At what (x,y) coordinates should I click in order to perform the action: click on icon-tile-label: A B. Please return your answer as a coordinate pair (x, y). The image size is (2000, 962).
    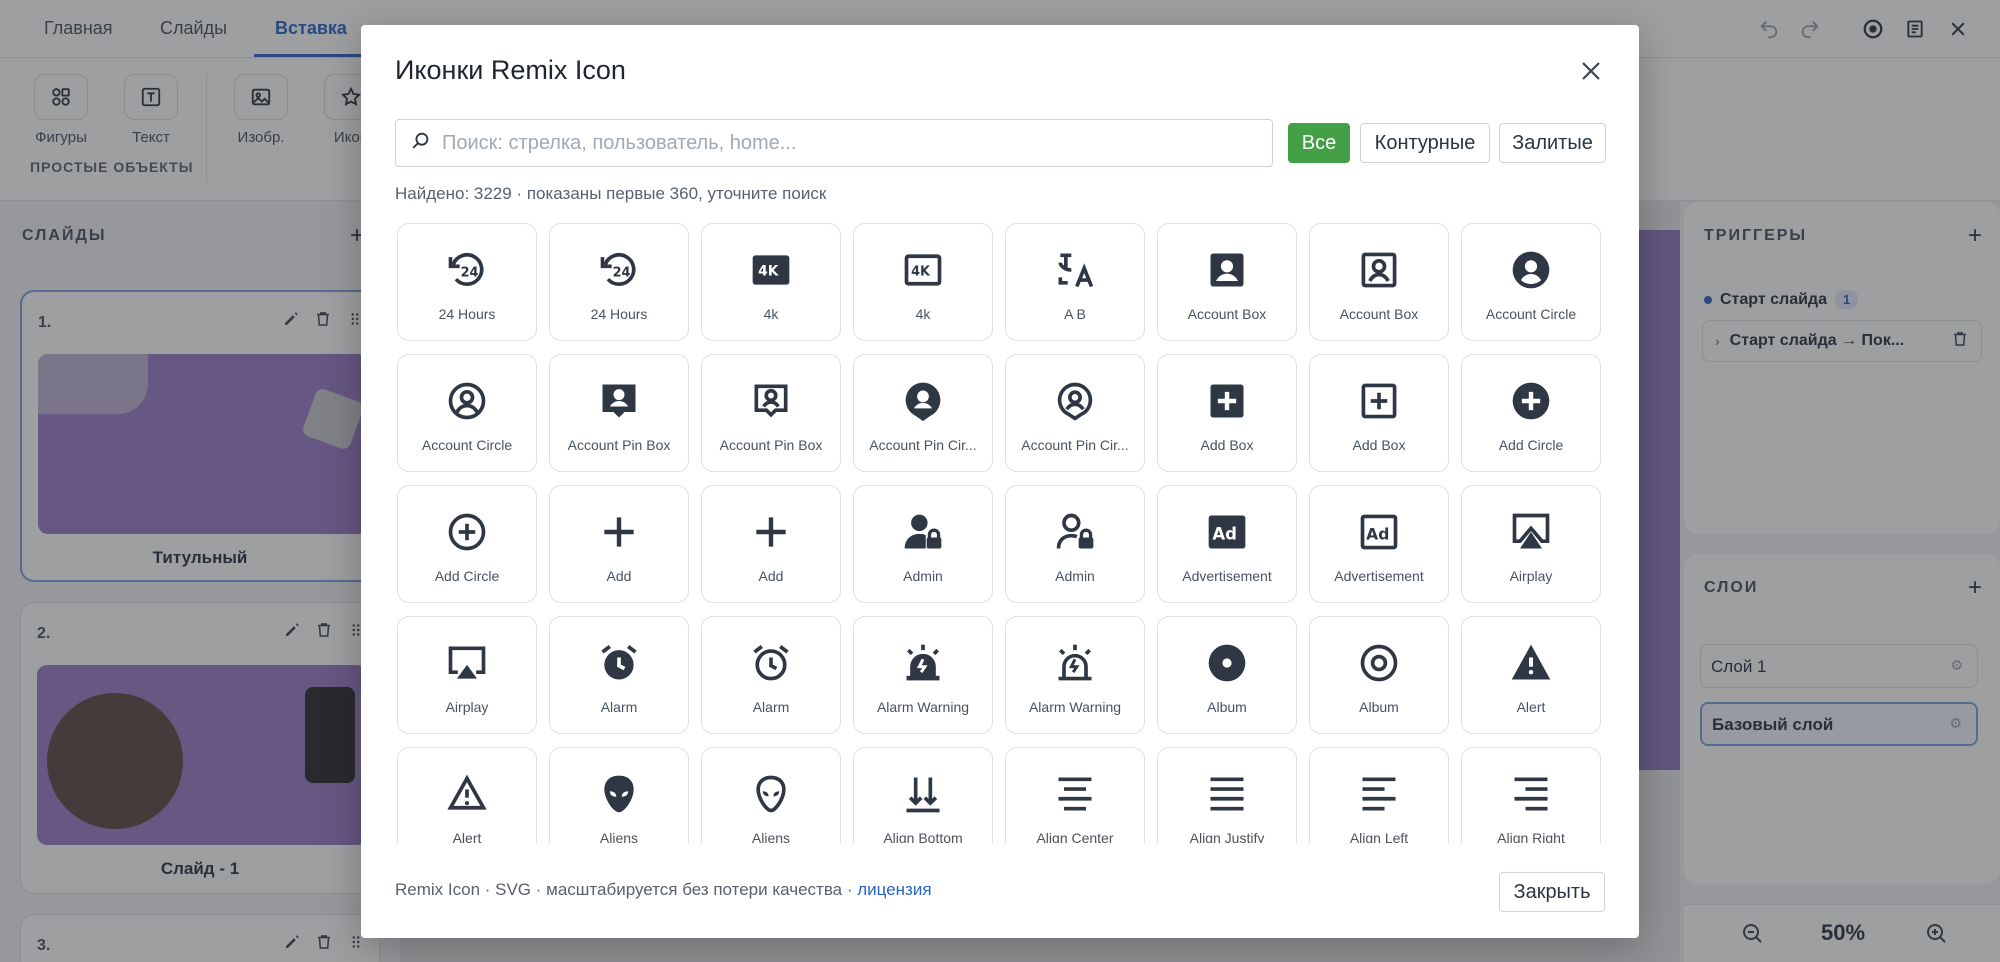
    Looking at the image, I should click on (1075, 314).